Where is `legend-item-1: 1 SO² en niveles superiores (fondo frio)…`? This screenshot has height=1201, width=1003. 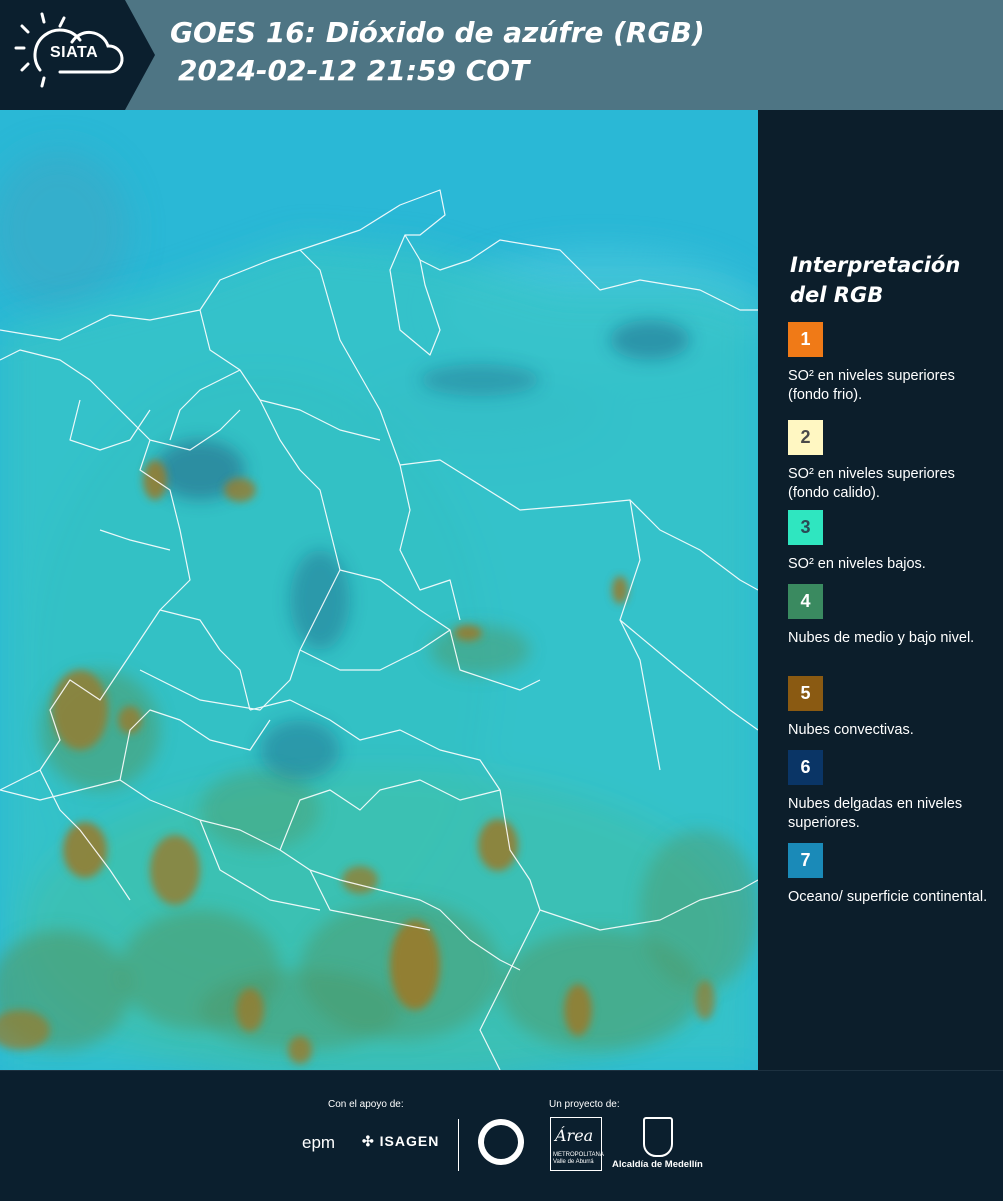
legend-item-1: 1 SO² en niveles superiores (fondo frio)… is located at coordinates (890, 363).